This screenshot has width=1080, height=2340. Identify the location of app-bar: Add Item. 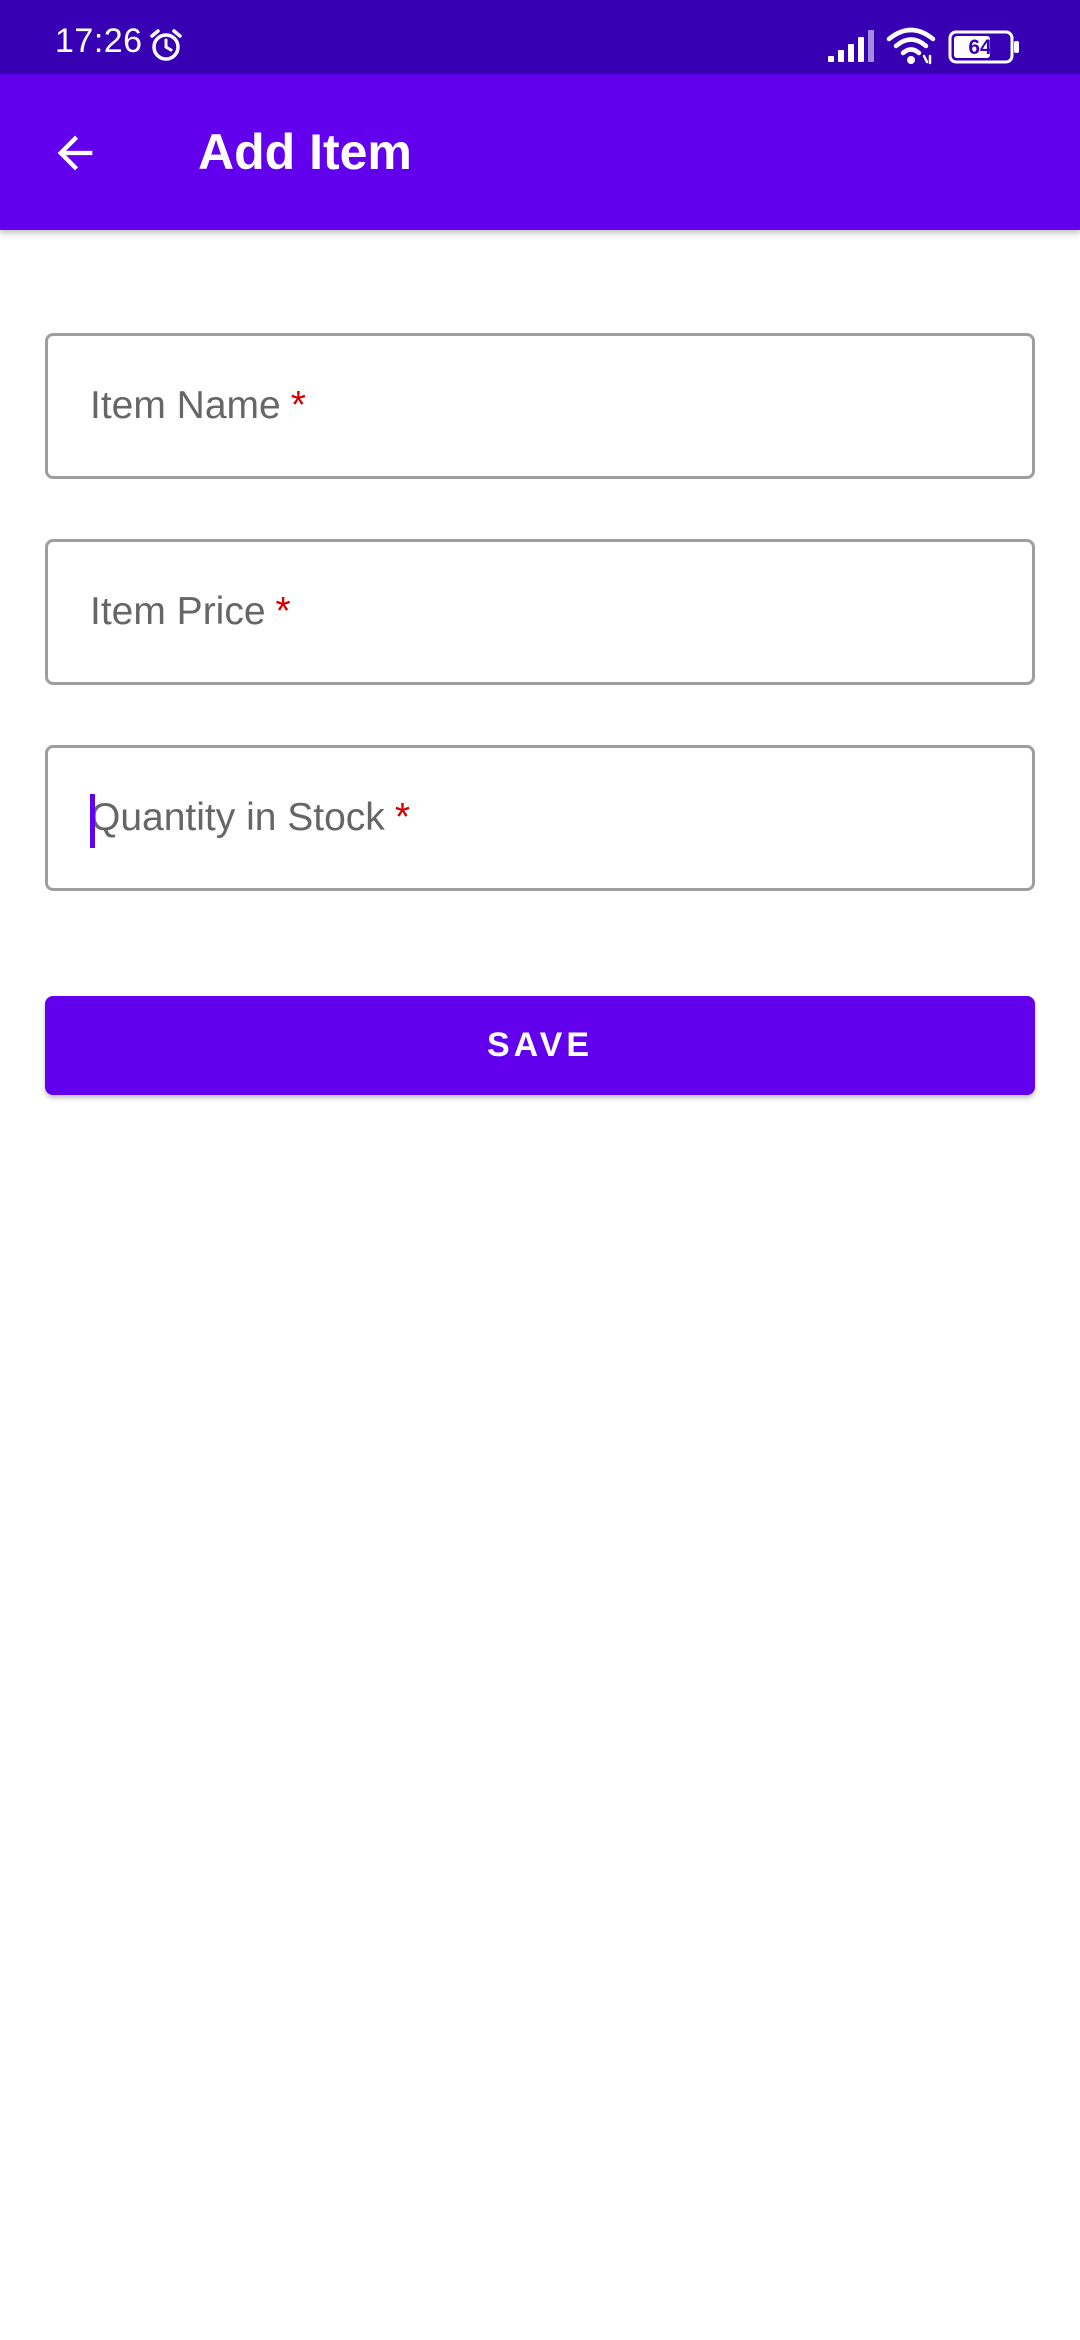
(540, 152).